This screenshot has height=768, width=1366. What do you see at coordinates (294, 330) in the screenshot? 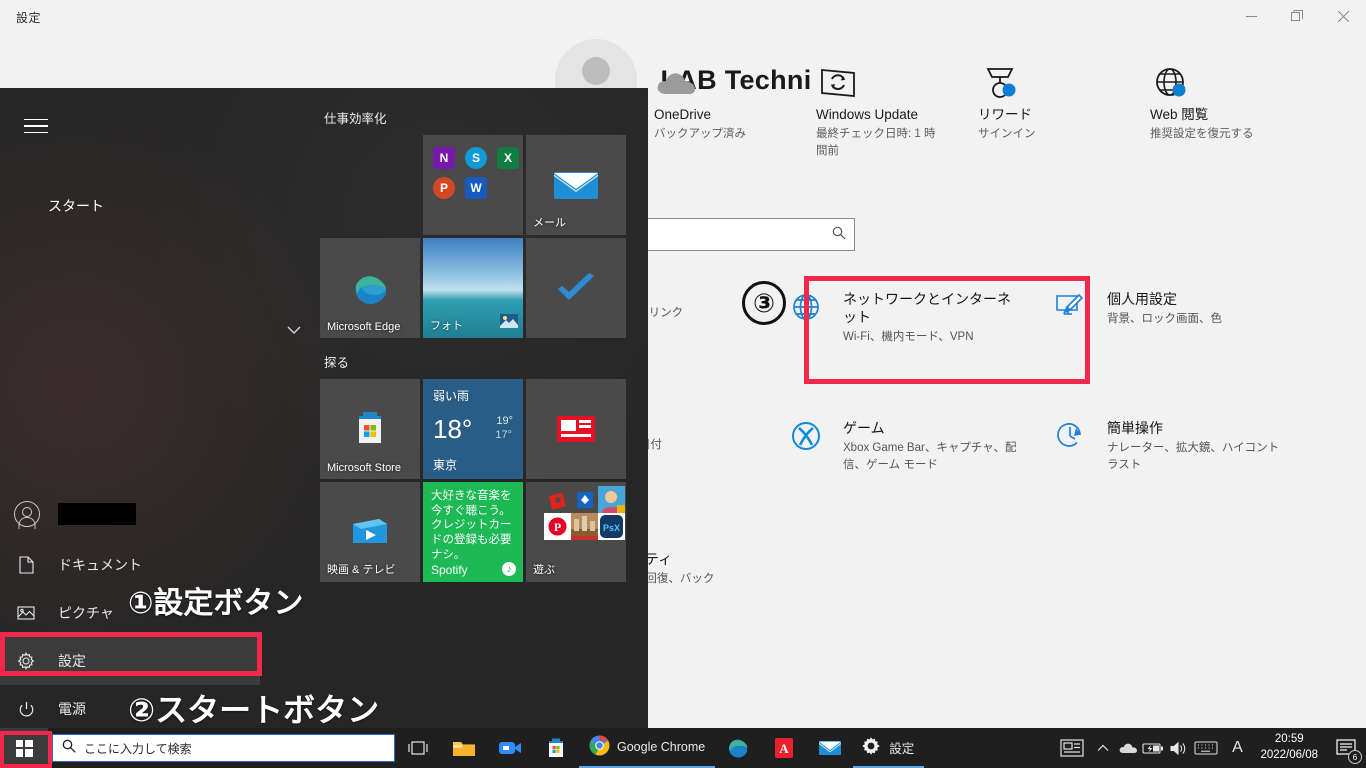
I see `chevron-down-icon` at bounding box center [294, 330].